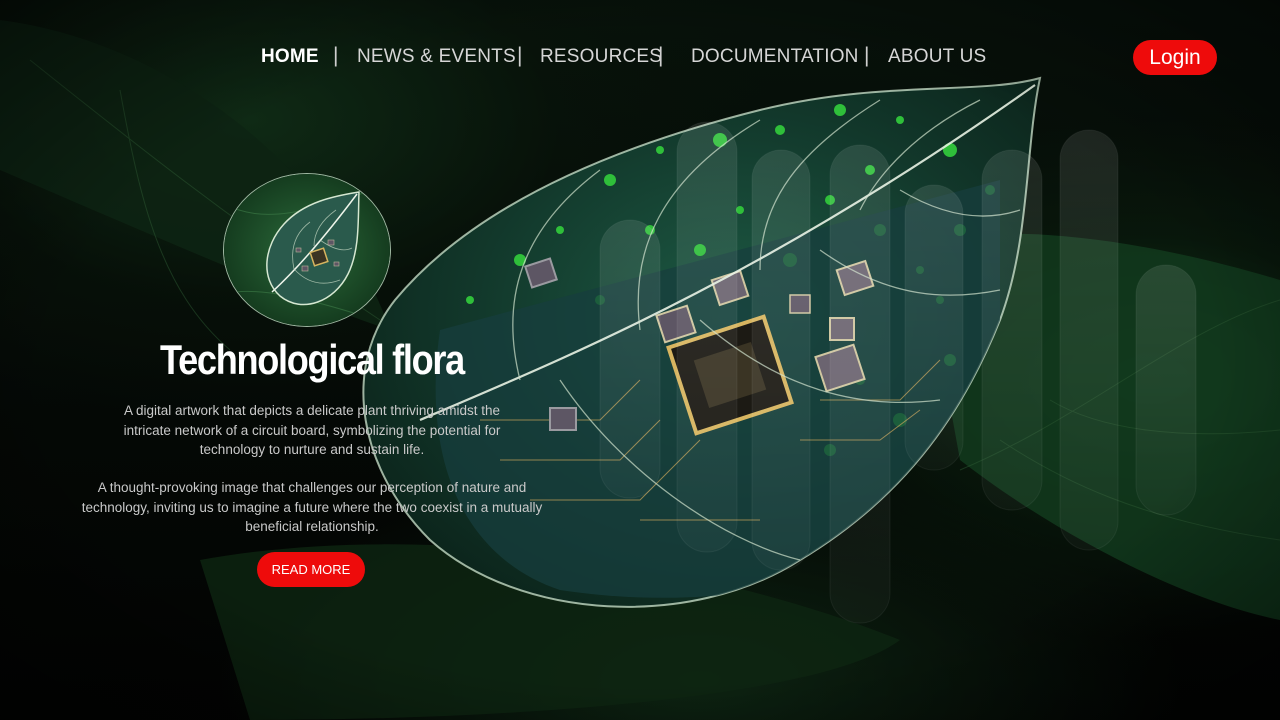  Describe the element at coordinates (1175, 57) in the screenshot. I see `login-button: Login` at that location.